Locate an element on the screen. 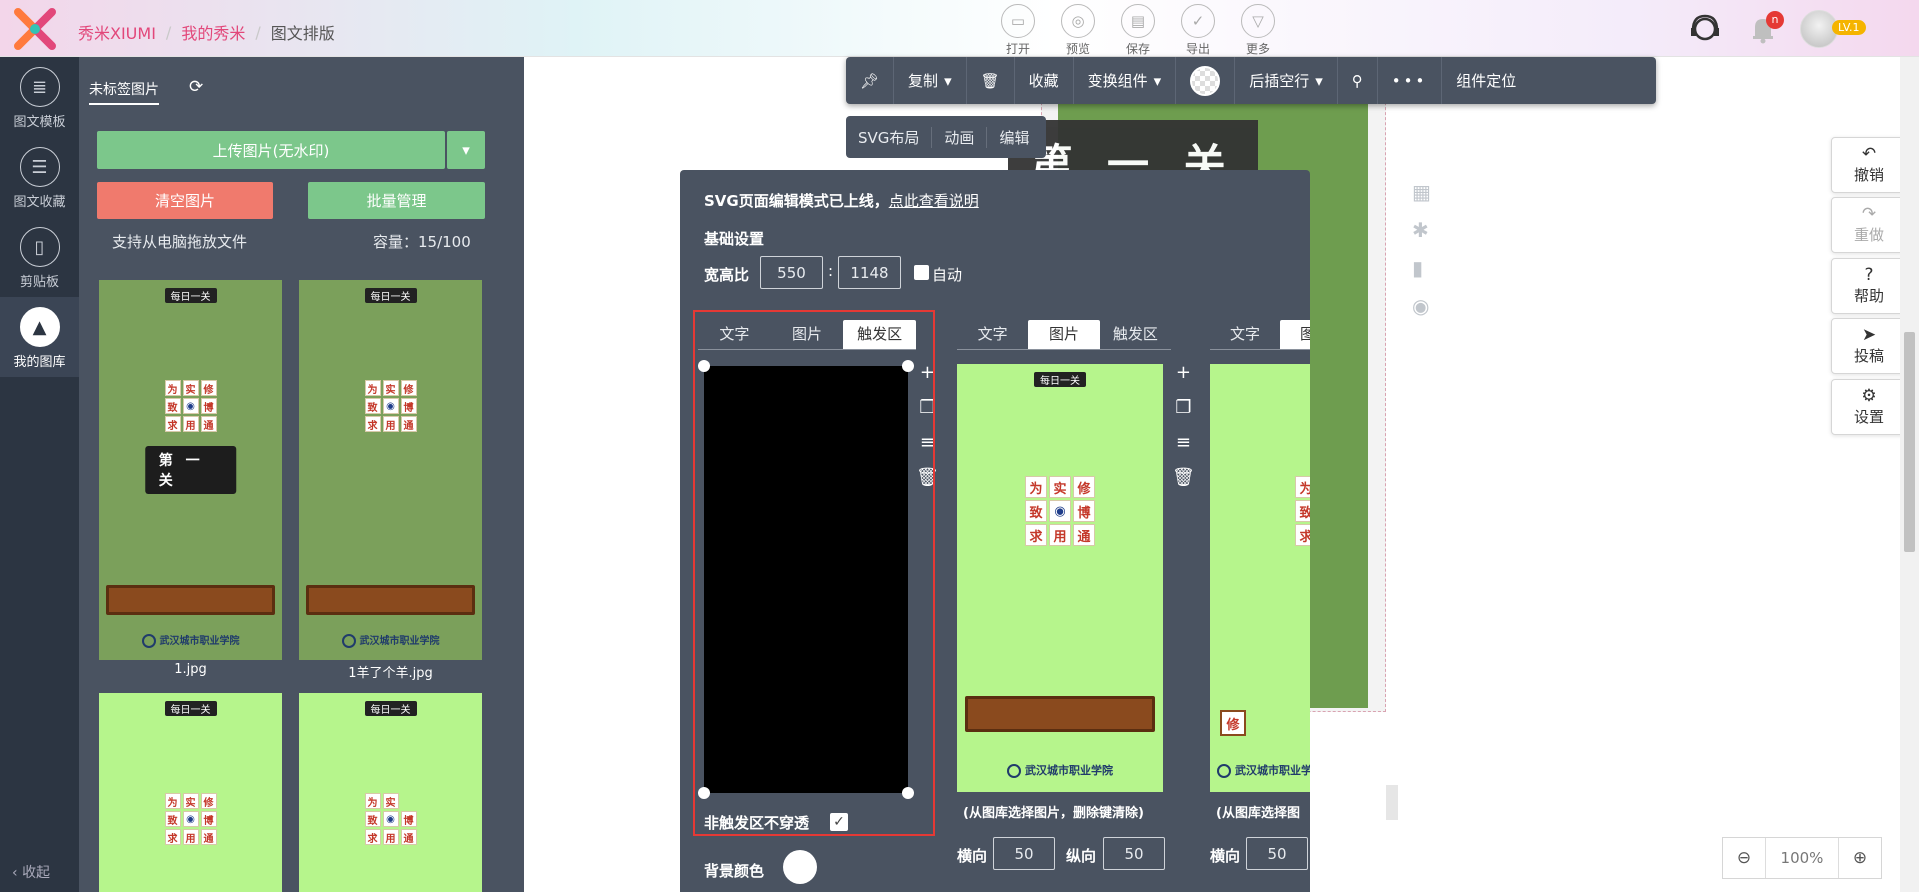 This screenshot has height=892, width=1919. ratio-width-input: 550 is located at coordinates (791, 272).